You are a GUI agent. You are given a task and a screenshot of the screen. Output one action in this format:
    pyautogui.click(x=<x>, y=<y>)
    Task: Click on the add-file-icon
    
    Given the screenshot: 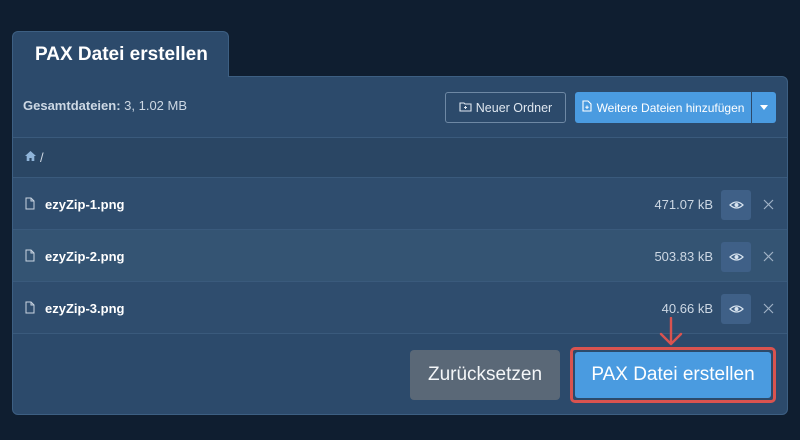 What is the action you would take?
    pyautogui.click(x=587, y=107)
    